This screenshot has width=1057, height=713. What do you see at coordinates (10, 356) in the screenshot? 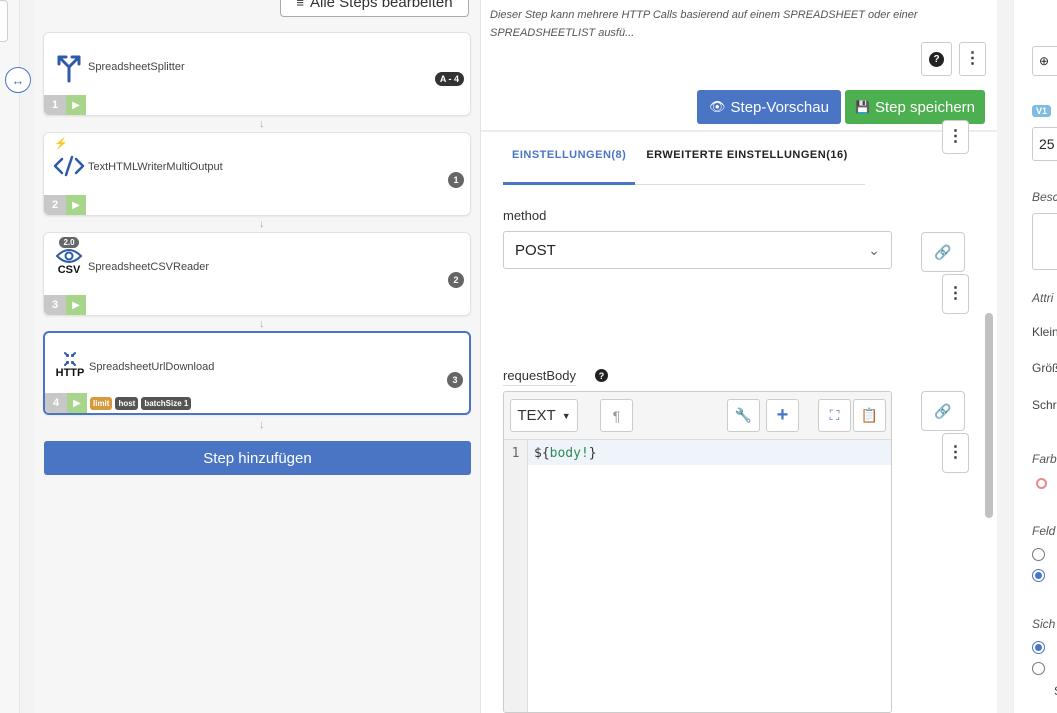
I see `left-gutter` at bounding box center [10, 356].